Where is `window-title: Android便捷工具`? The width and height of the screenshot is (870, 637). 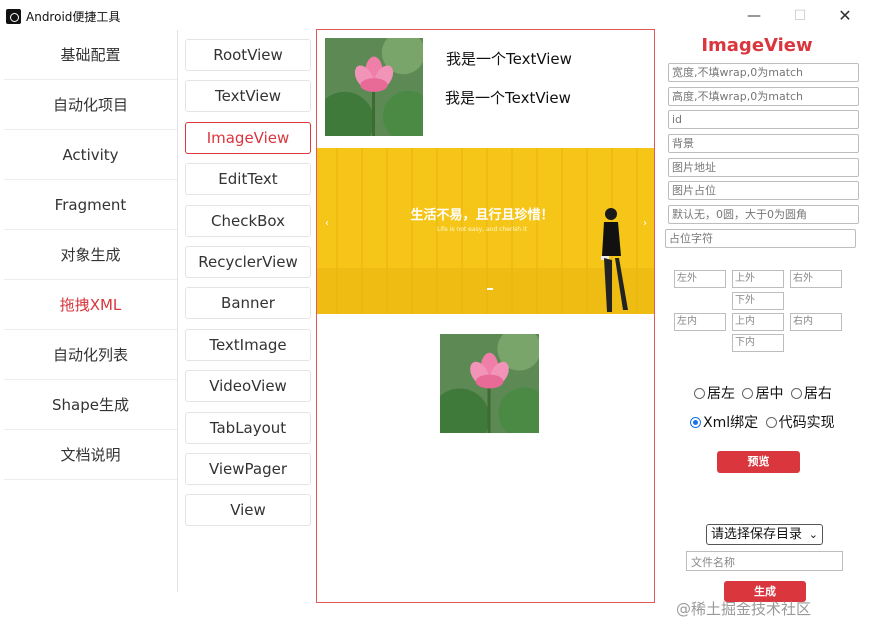
window-title: Android便捷工具 is located at coordinates (73, 17).